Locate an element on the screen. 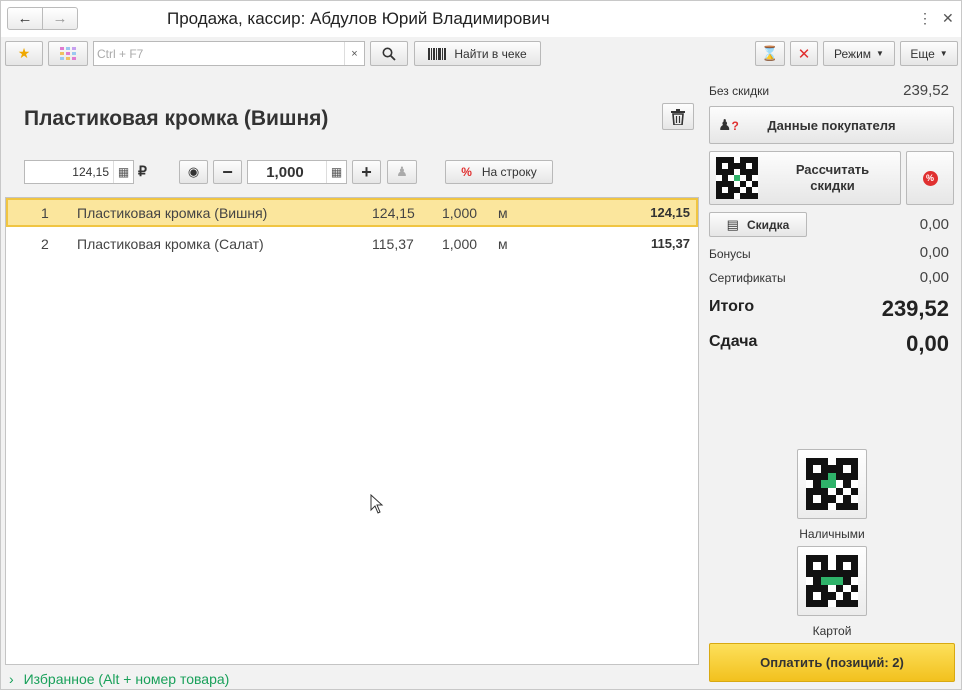 The width and height of the screenshot is (962, 690). cancel-receipt-button: ✕ is located at coordinates (804, 53).